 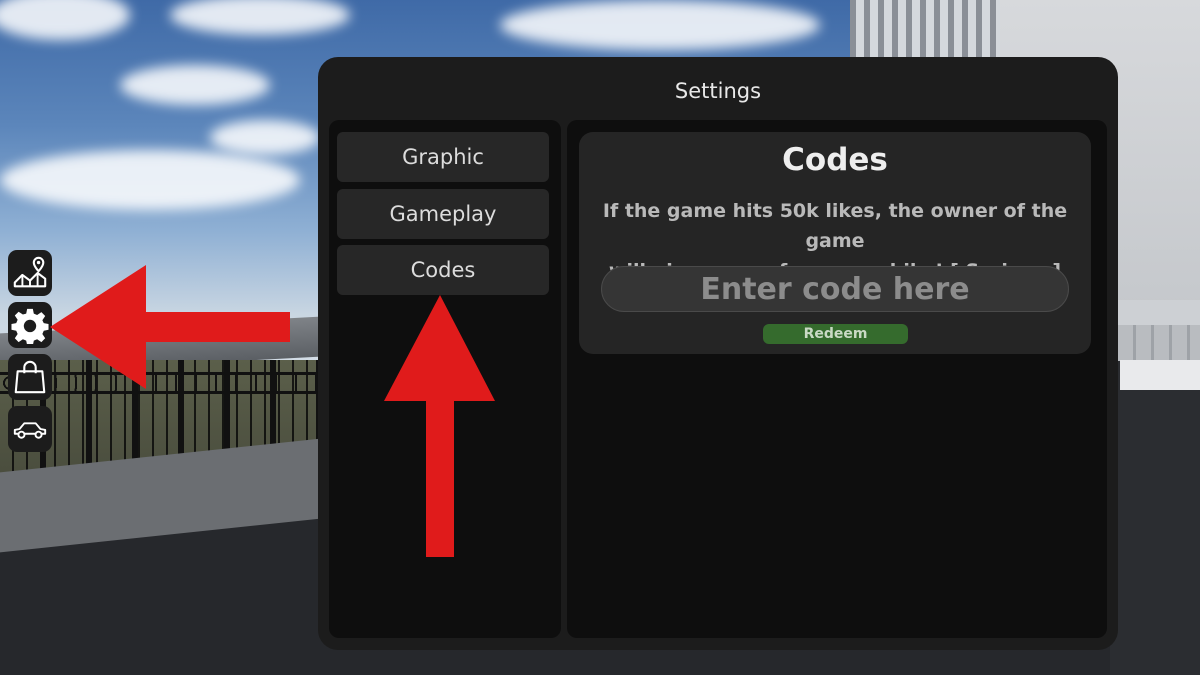 What do you see at coordinates (170, 327) in the screenshot?
I see `red-arrow-left-icon` at bounding box center [170, 327].